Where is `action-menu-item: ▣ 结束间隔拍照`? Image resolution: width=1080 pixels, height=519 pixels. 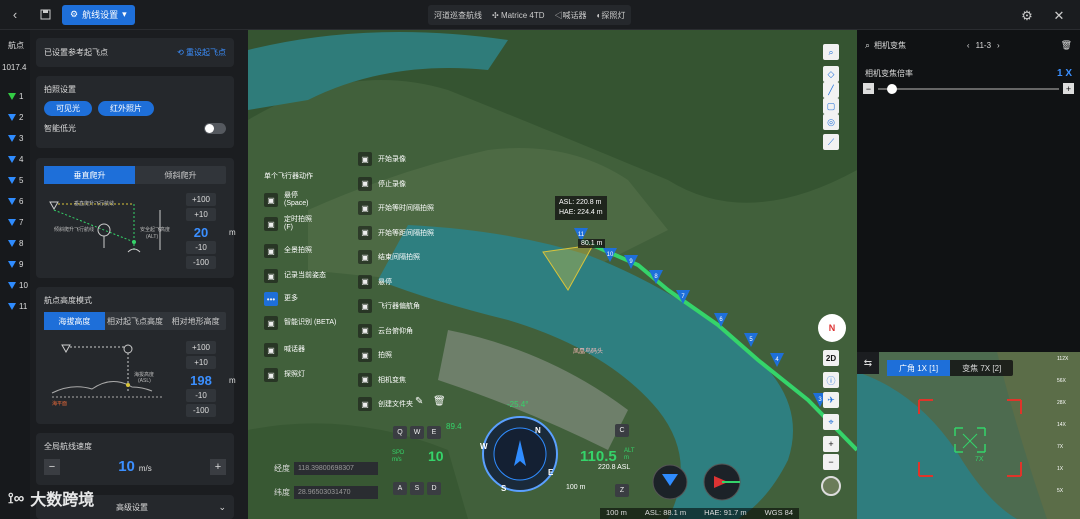 action-menu-item: ▣ 结束间隔拍照 is located at coordinates (389, 257).